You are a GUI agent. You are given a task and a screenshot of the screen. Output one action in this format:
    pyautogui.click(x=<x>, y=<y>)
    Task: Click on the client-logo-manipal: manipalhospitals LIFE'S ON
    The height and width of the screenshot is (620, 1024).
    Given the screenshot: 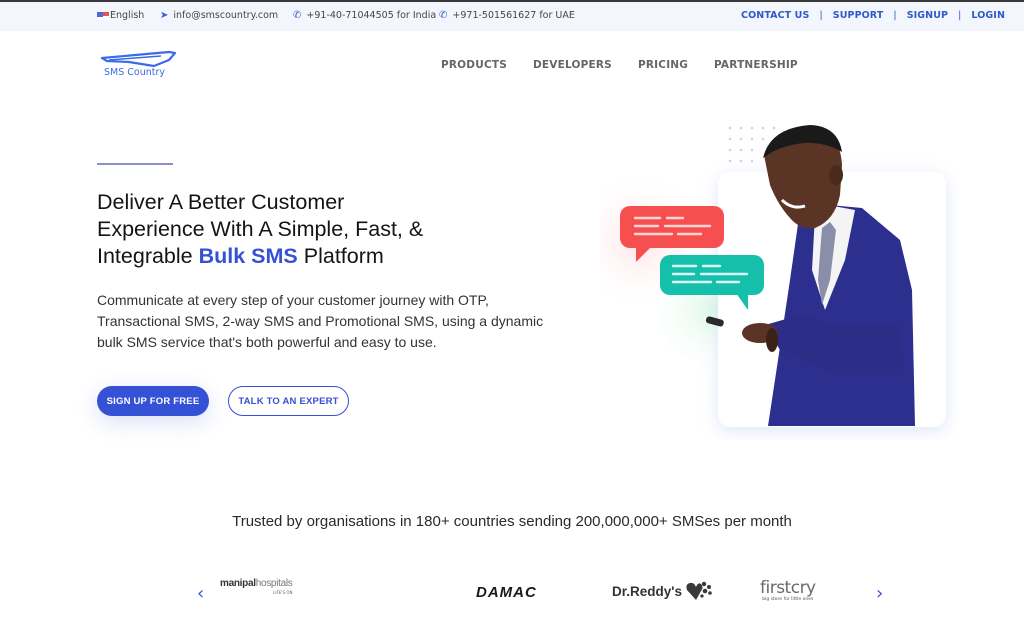 What is the action you would take?
    pyautogui.click(x=256, y=586)
    